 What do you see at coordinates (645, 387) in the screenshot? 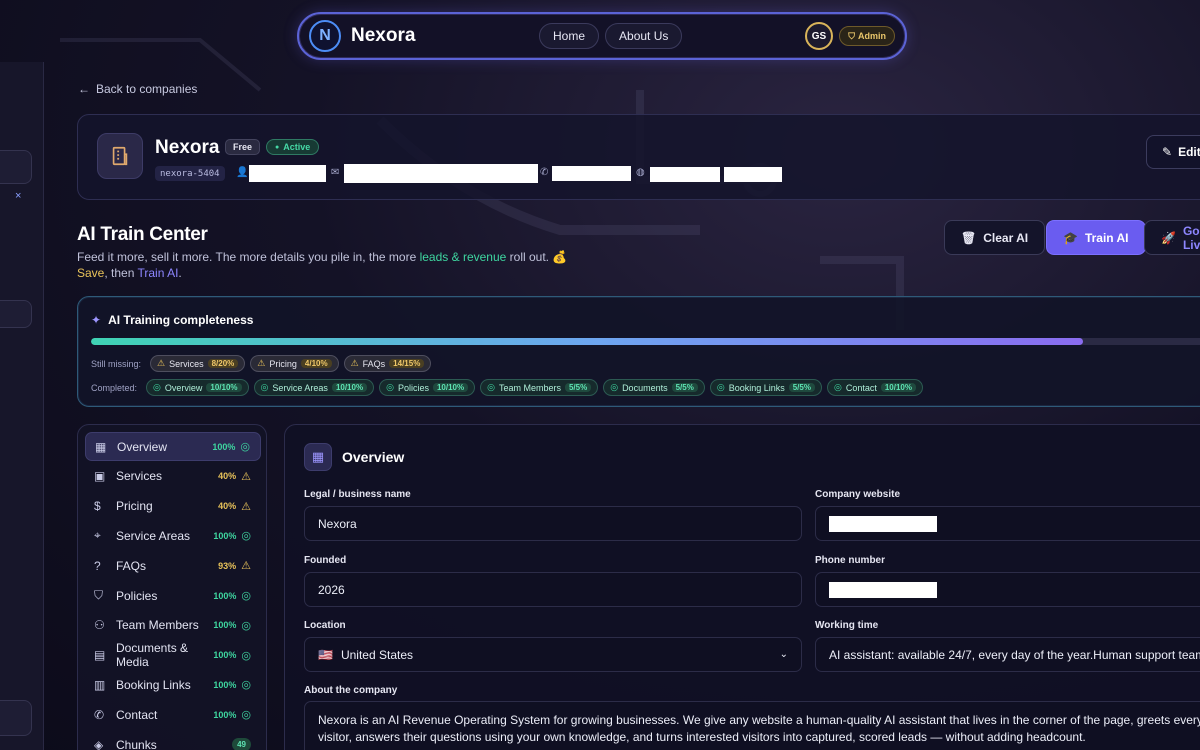
I see `chip-label: Documents` at bounding box center [645, 387].